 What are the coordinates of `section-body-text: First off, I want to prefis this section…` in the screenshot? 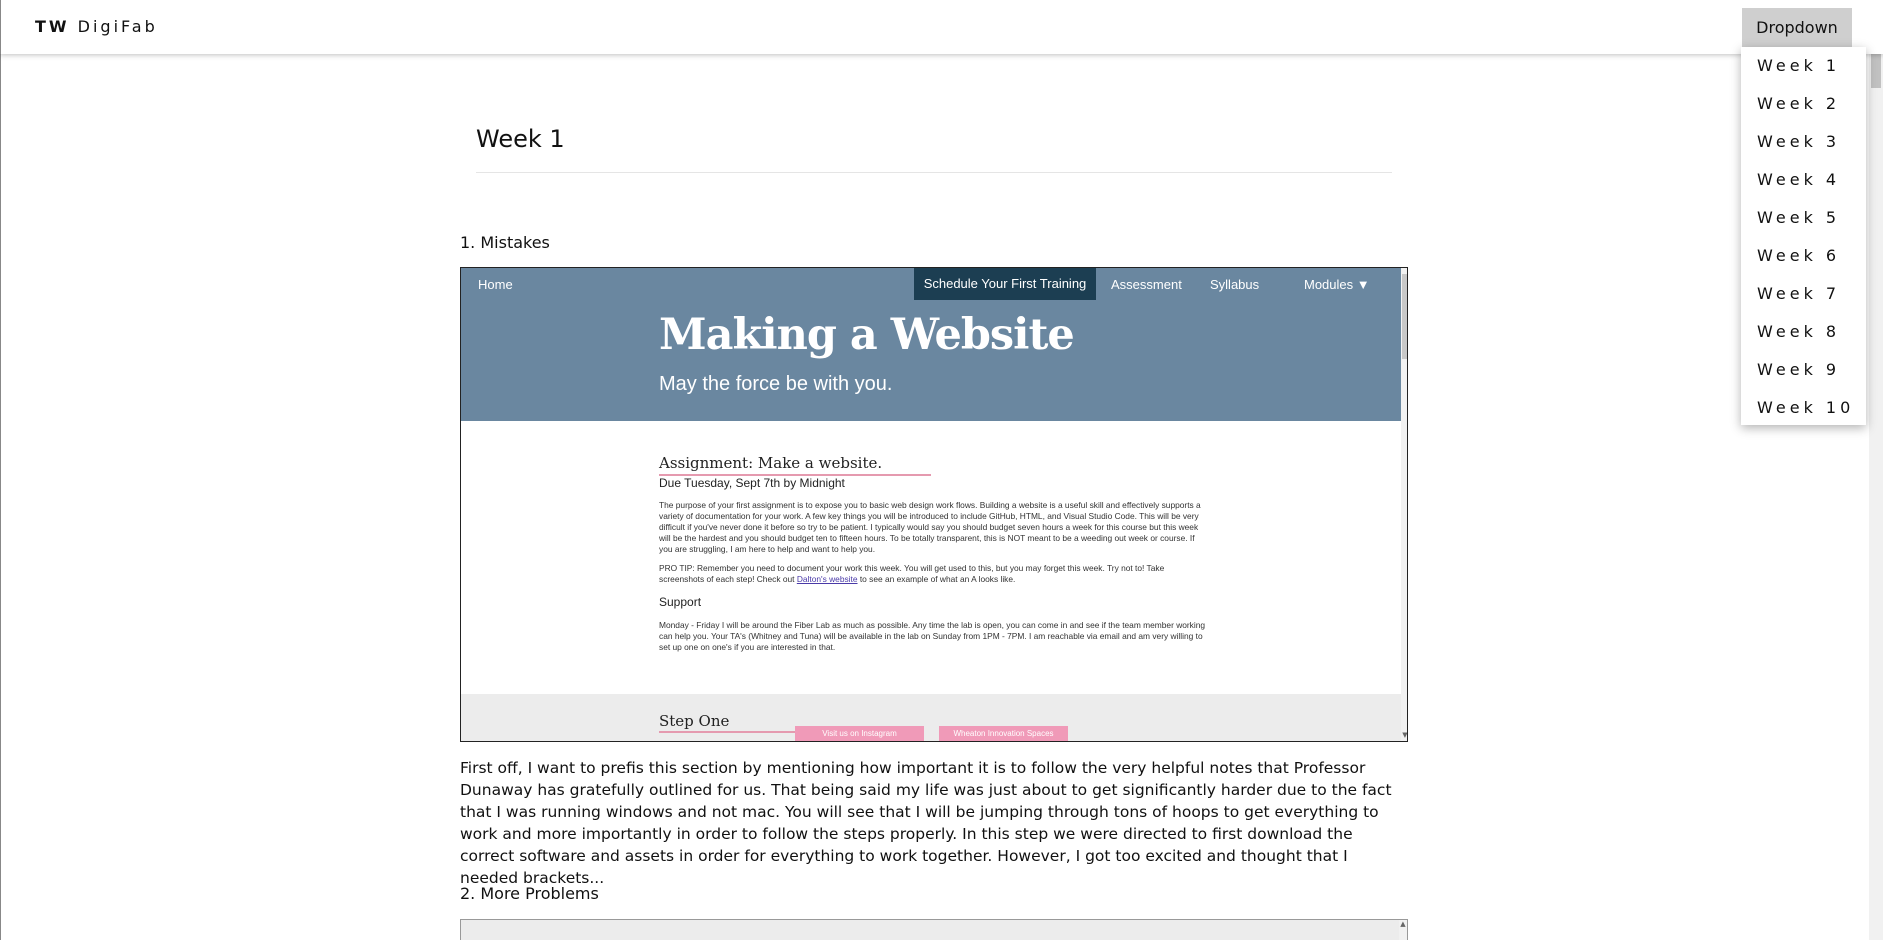 It's located at (926, 823).